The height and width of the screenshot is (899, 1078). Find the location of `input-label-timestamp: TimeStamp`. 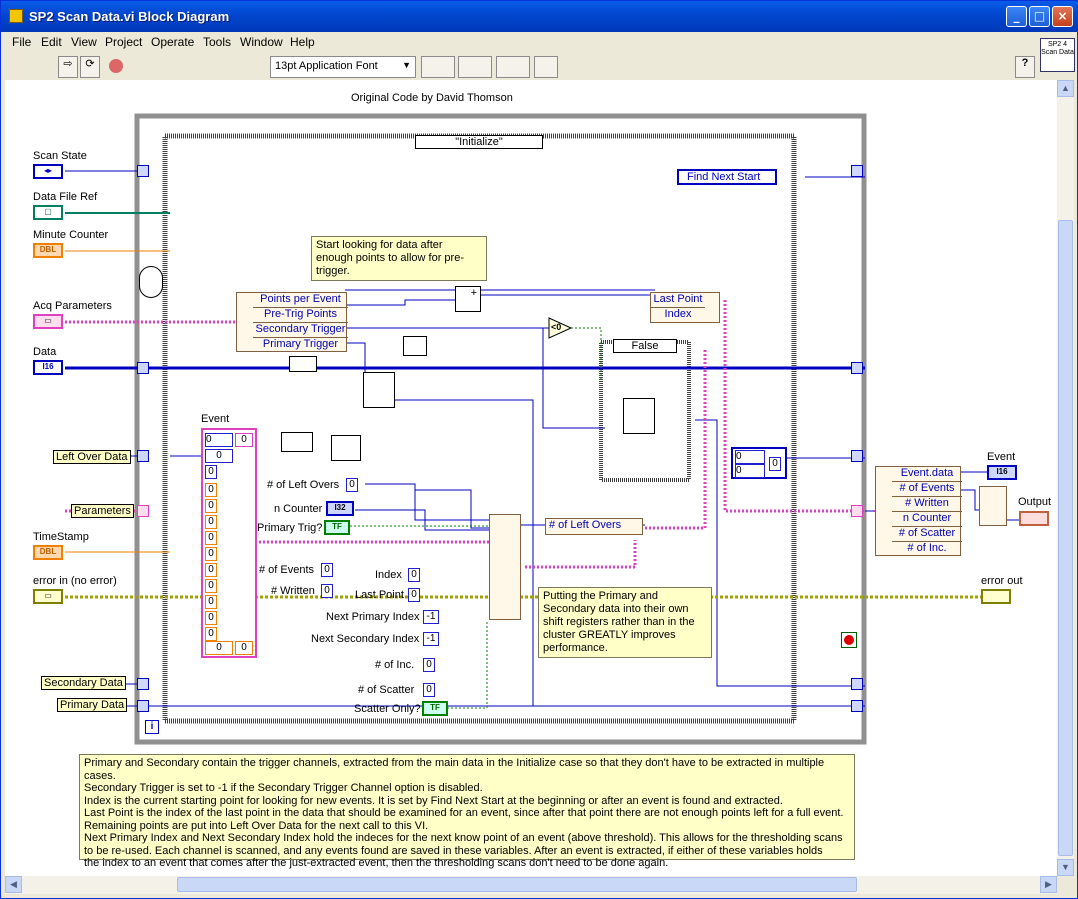

input-label-timestamp: TimeStamp is located at coordinates (61, 537).